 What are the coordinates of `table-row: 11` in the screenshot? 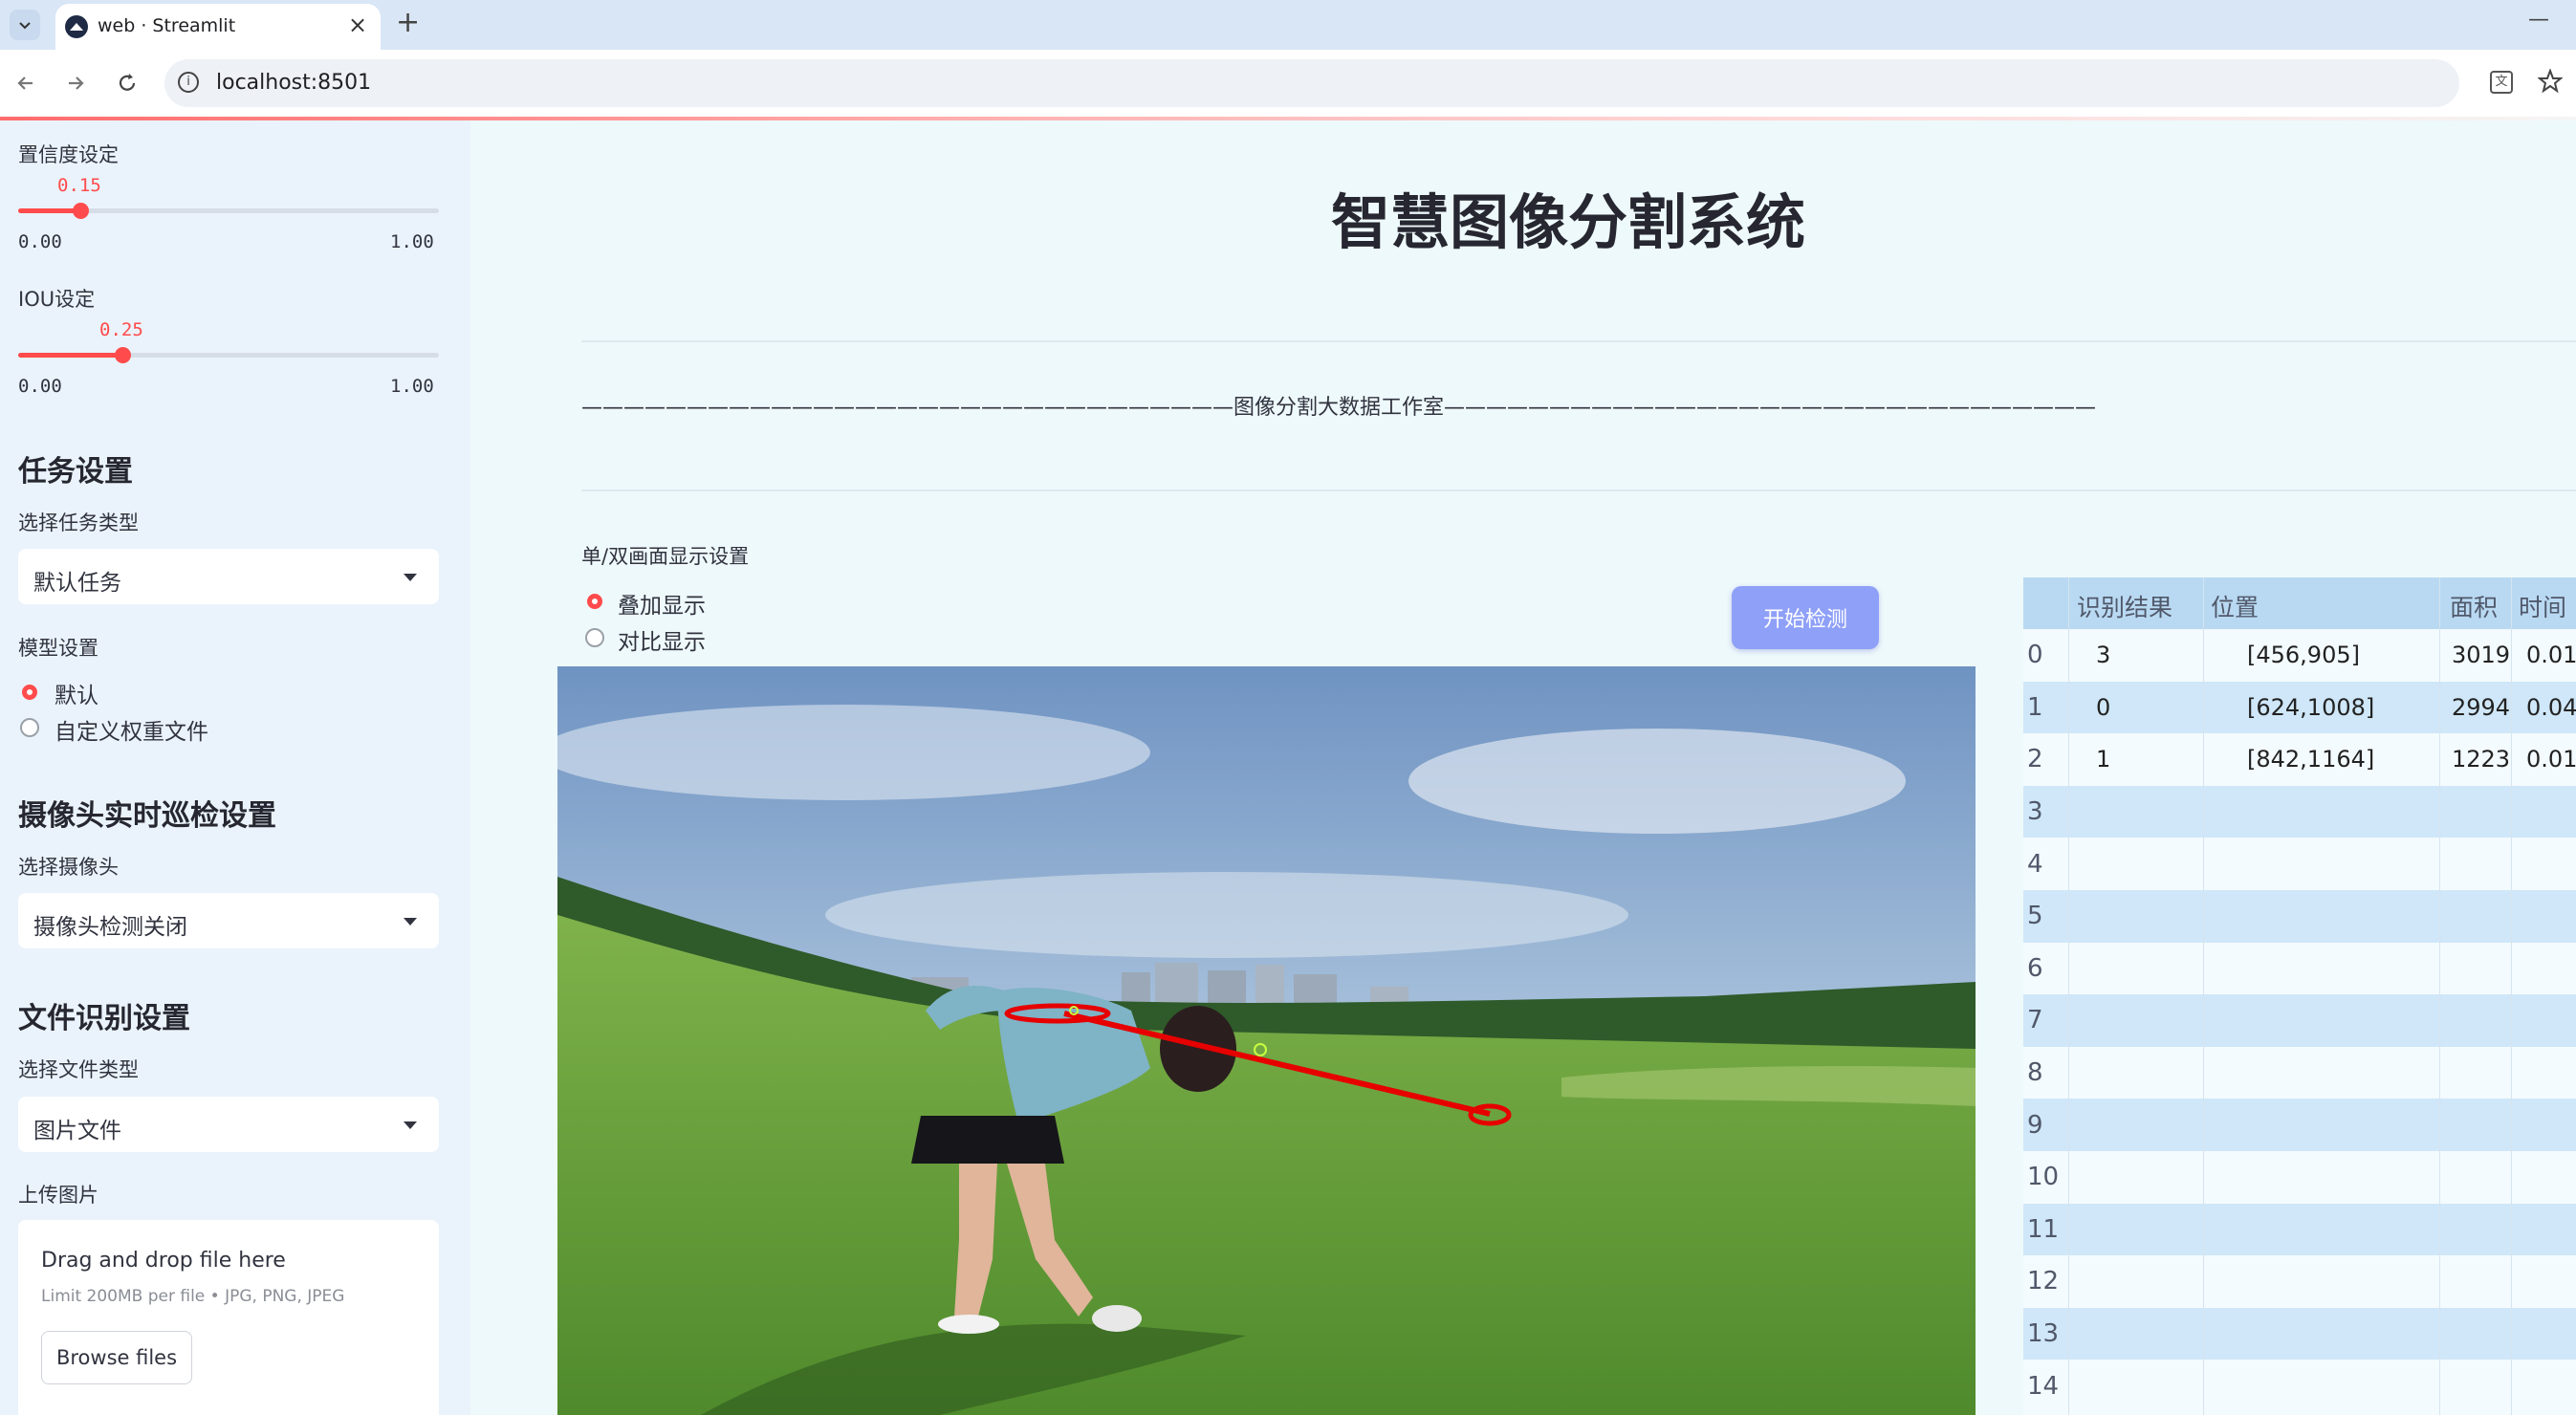 It's located at (2299, 1229).